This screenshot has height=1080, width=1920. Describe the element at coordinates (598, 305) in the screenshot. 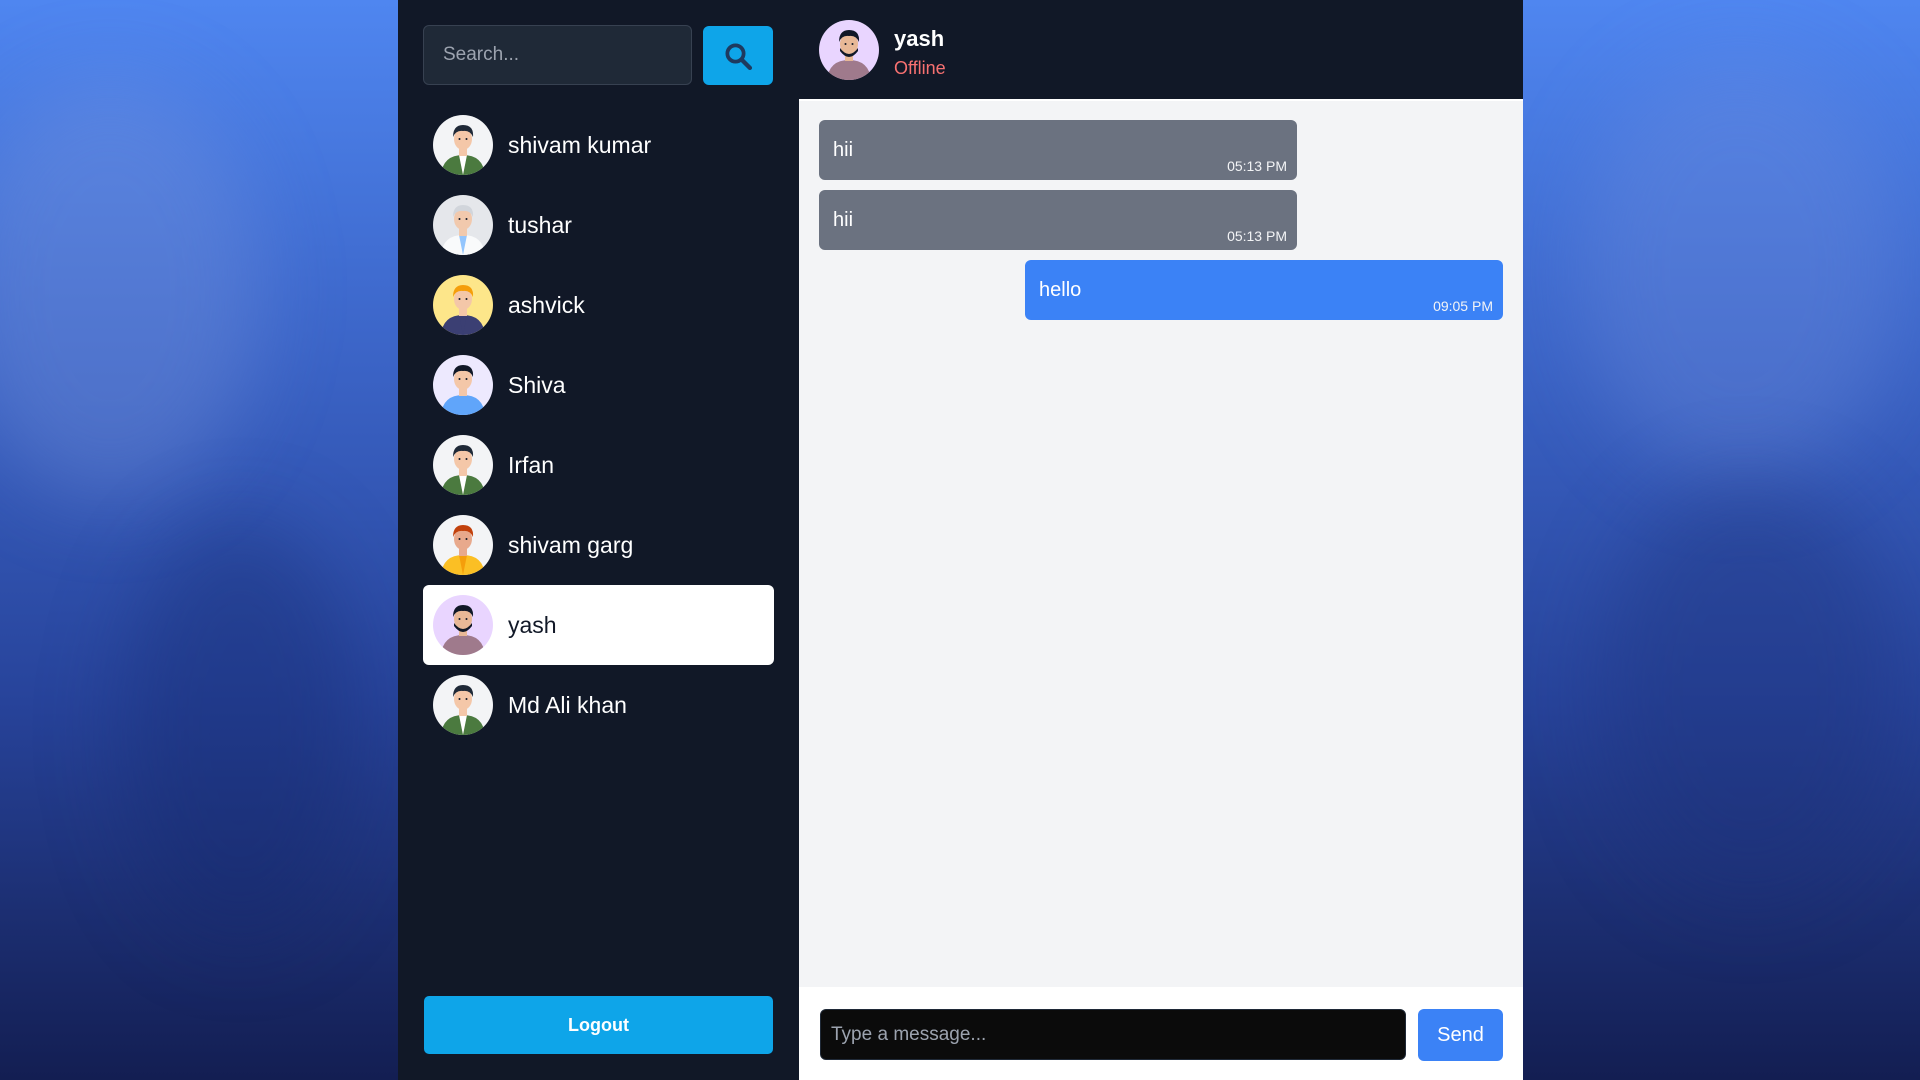

I see `contact-item: ashvick` at that location.